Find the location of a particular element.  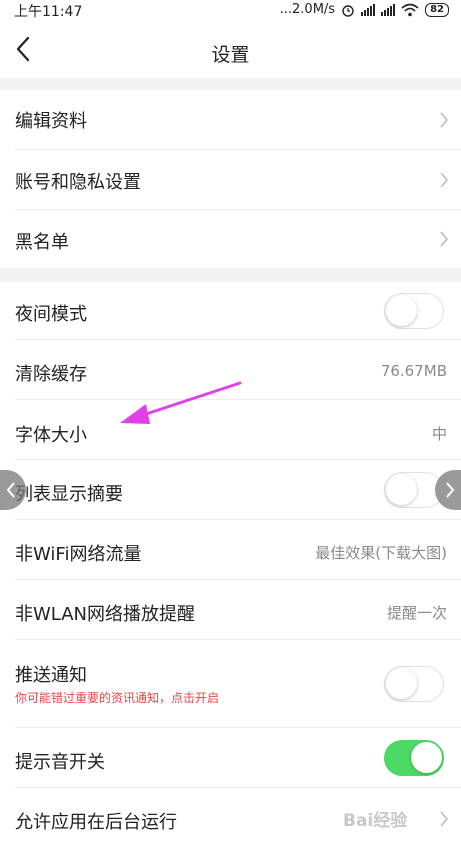

push-notification-toggle is located at coordinates (414, 684).